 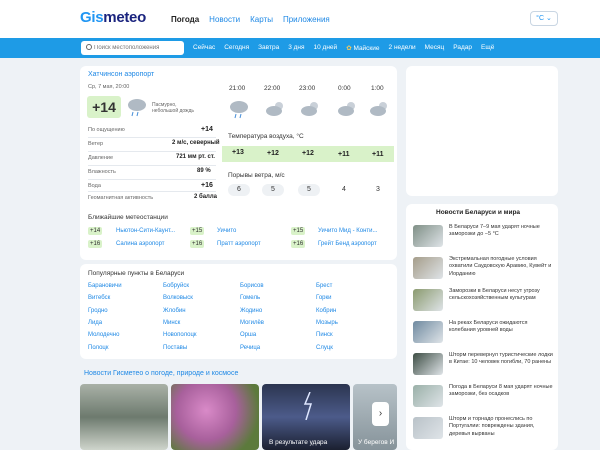 I want to click on period-radar: Радар, so click(x=462, y=48).